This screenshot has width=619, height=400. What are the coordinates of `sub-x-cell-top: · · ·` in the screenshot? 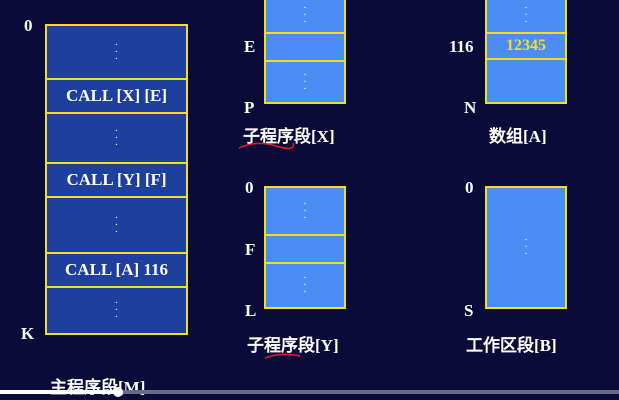 It's located at (305, 16).